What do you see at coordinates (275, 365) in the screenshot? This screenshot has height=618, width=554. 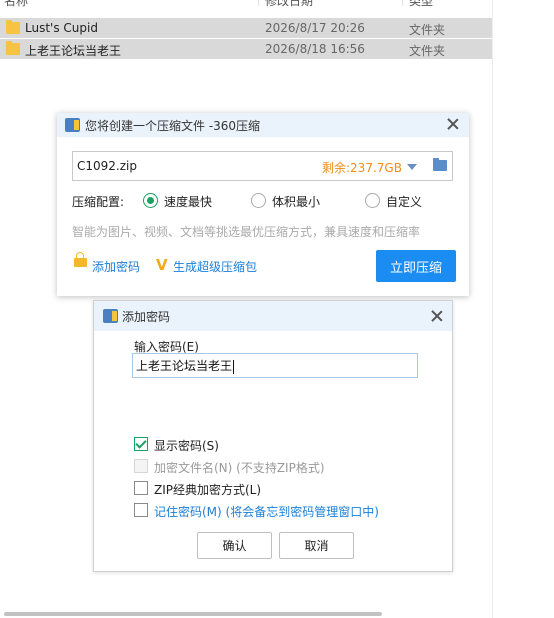 I see `password-input: 上老王论坛当老王` at bounding box center [275, 365].